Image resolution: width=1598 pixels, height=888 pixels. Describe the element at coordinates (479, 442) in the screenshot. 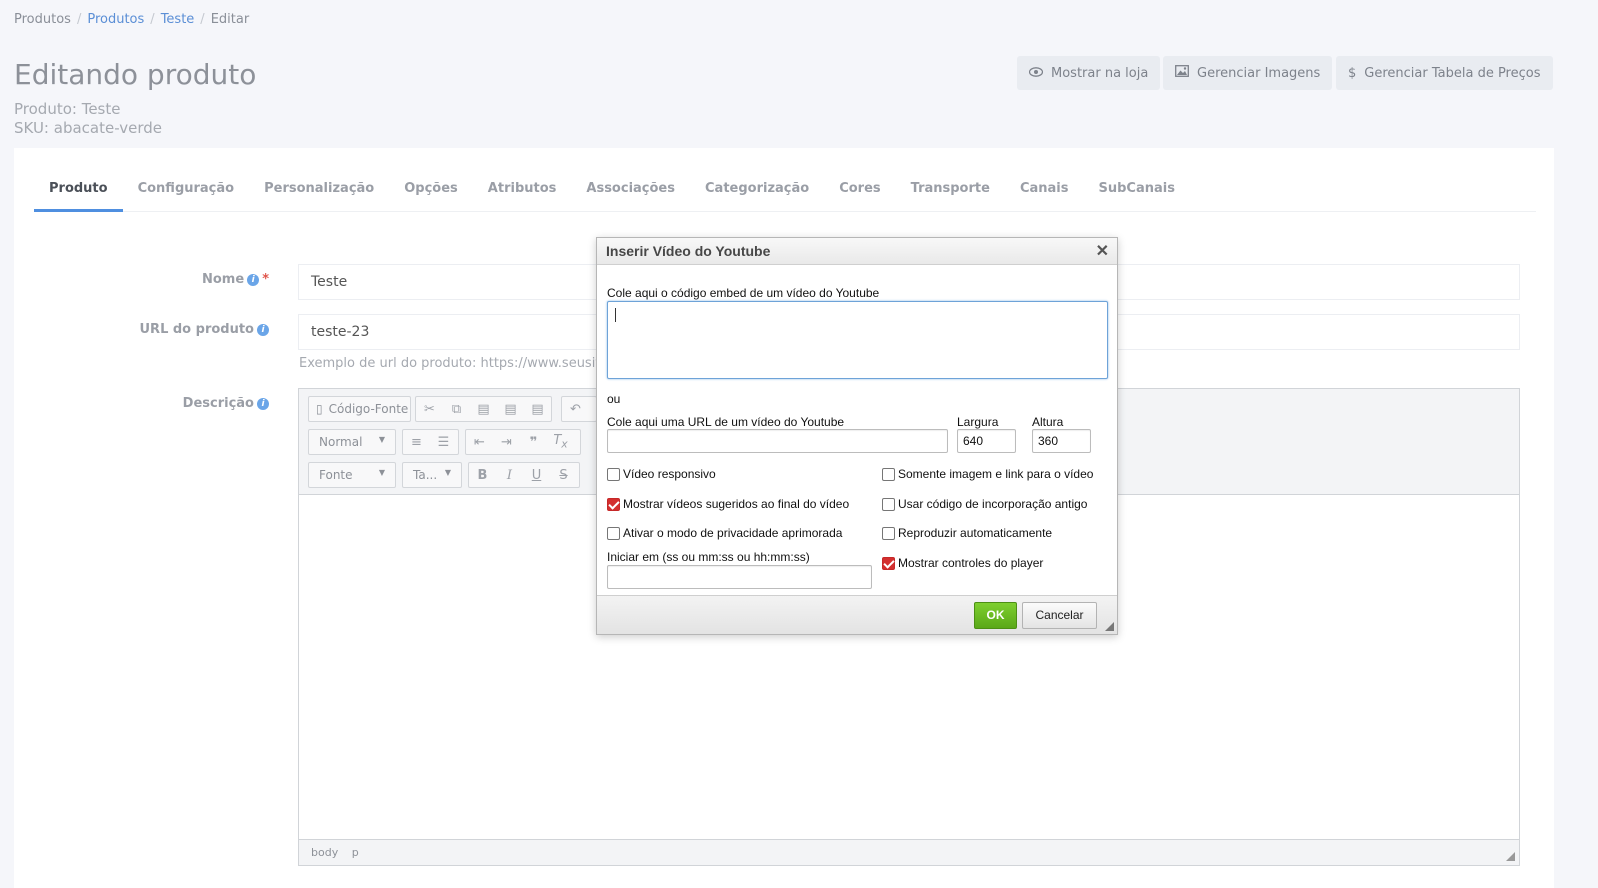

I see `outdent-icon: ⇤` at that location.